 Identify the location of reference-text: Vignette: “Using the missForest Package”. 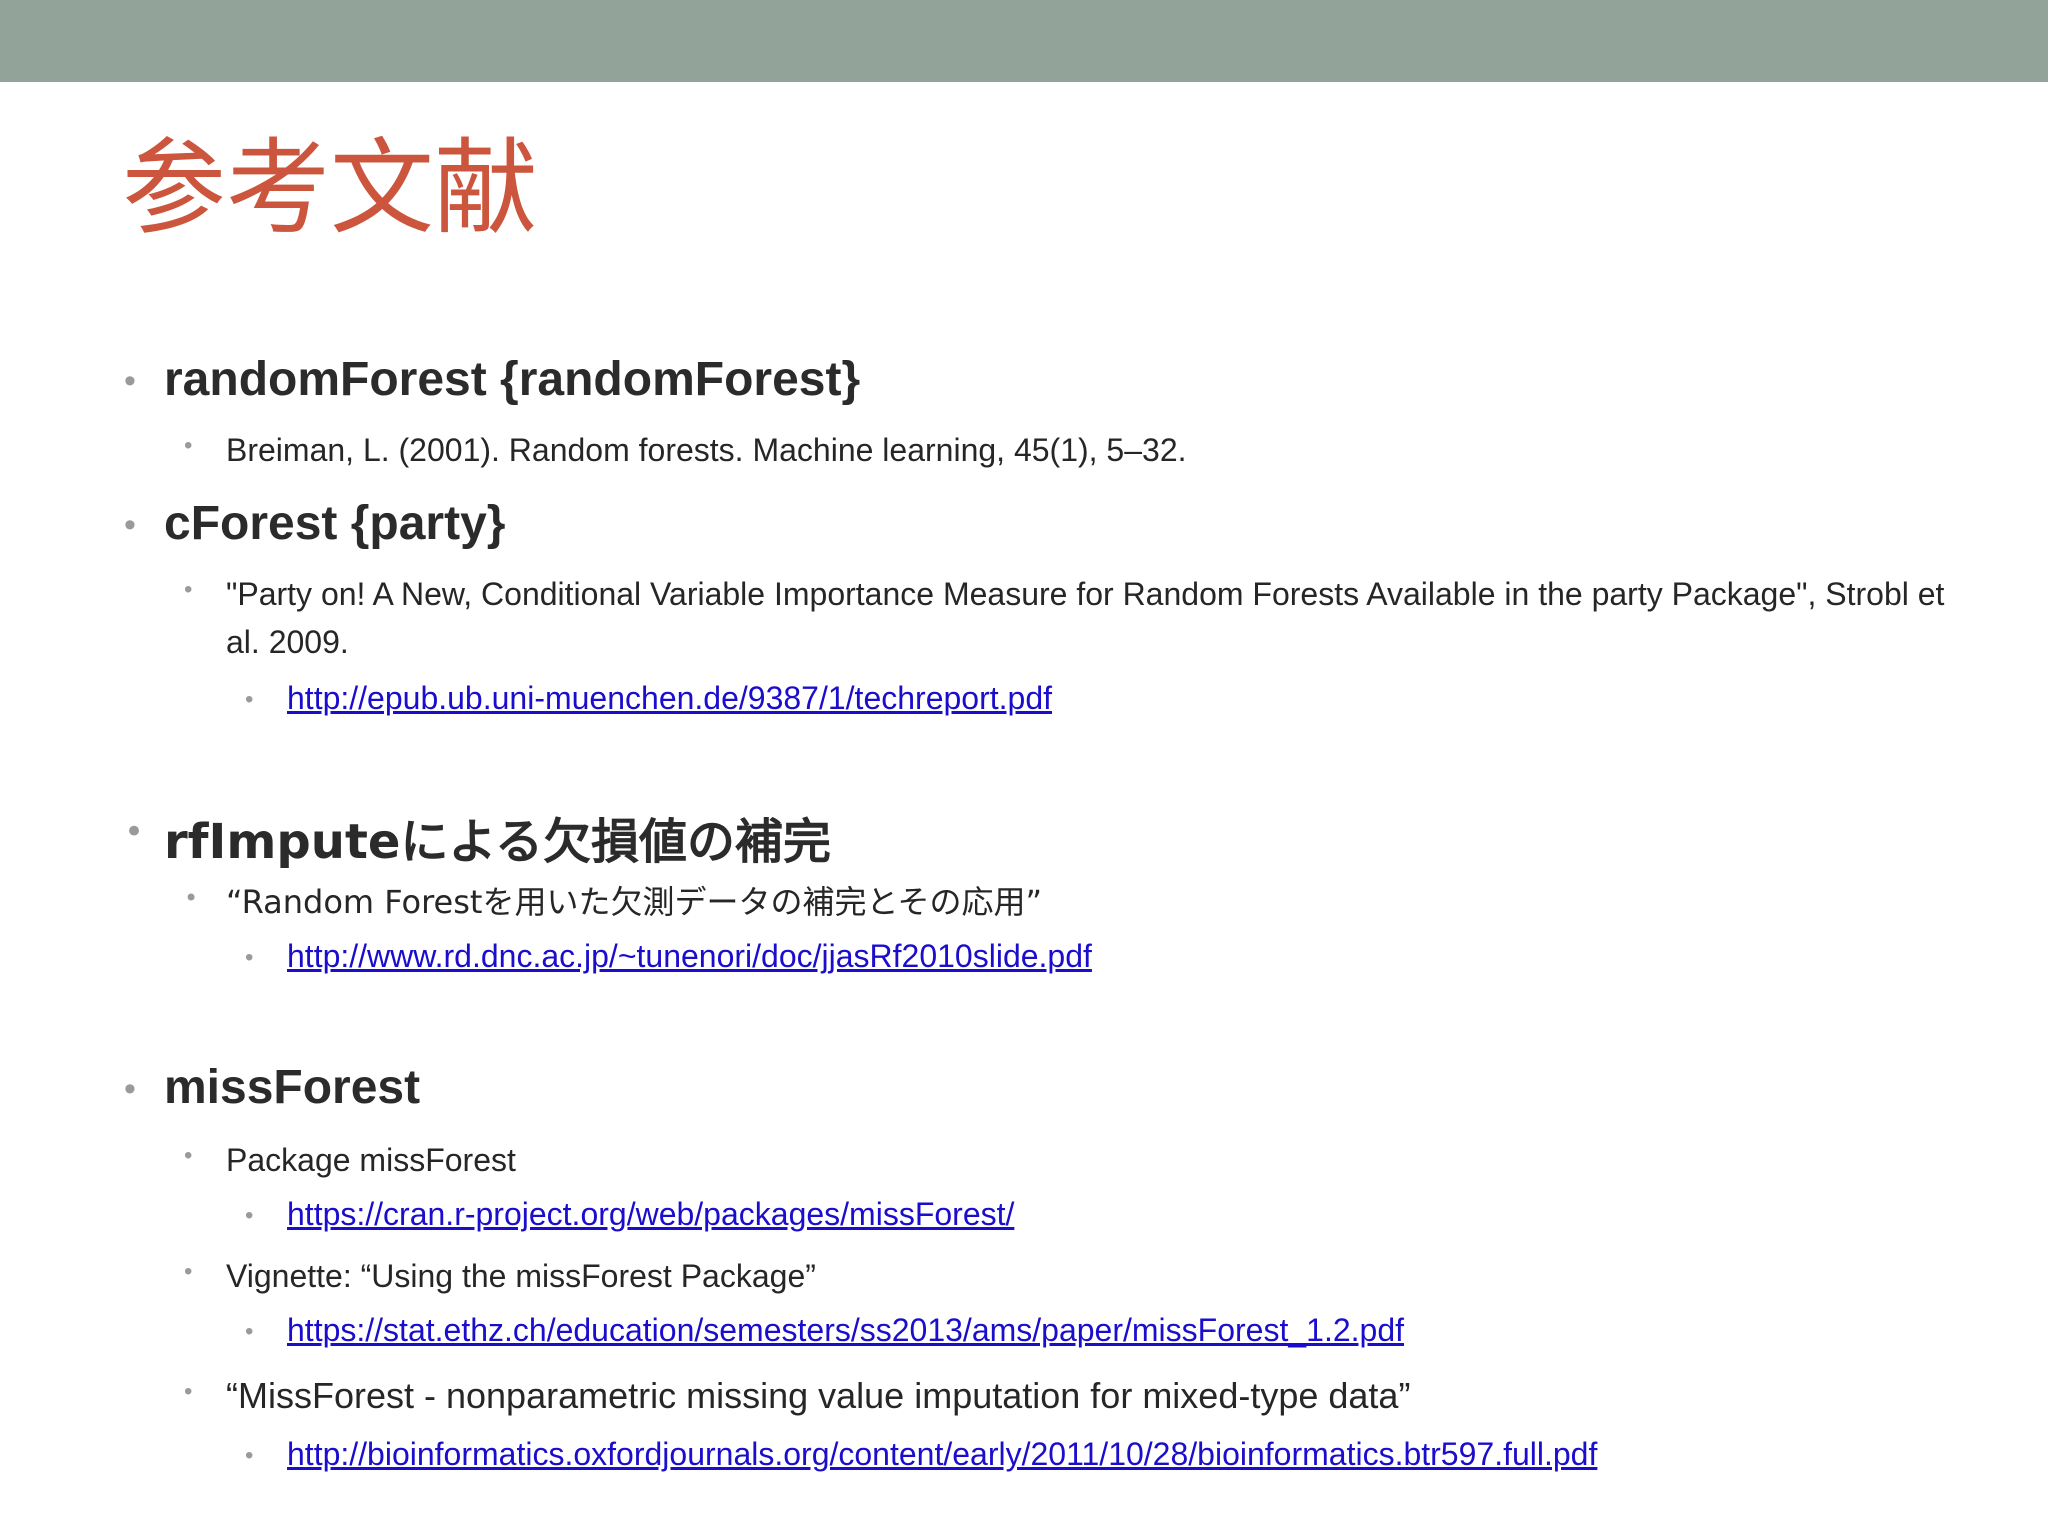
(521, 1276).